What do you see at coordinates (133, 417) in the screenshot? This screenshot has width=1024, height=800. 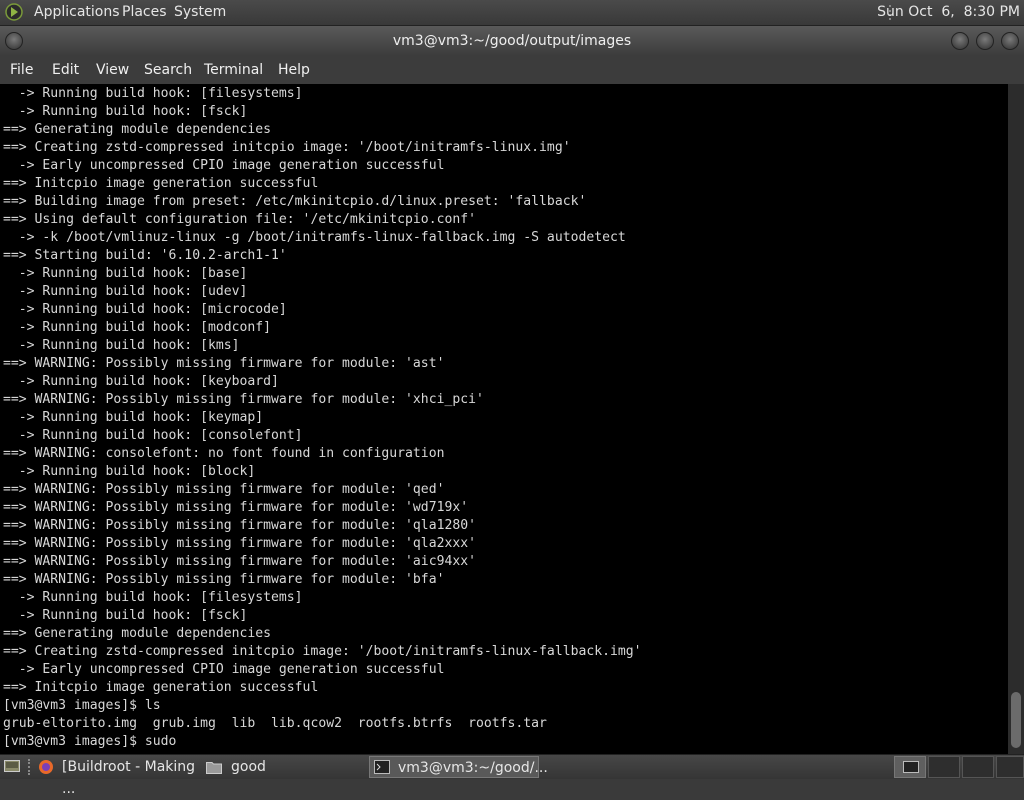 I see `terminal-line: -> Running build hook: [keymap]` at bounding box center [133, 417].